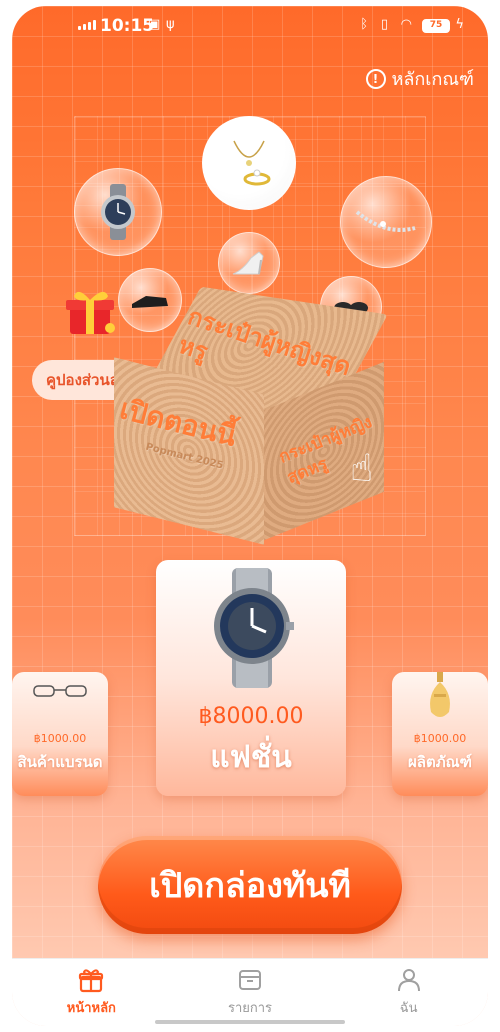 This screenshot has height=1032, width=500. What do you see at coordinates (364, 24) in the screenshot?
I see `bluetooth-icon: ᛒ` at bounding box center [364, 24].